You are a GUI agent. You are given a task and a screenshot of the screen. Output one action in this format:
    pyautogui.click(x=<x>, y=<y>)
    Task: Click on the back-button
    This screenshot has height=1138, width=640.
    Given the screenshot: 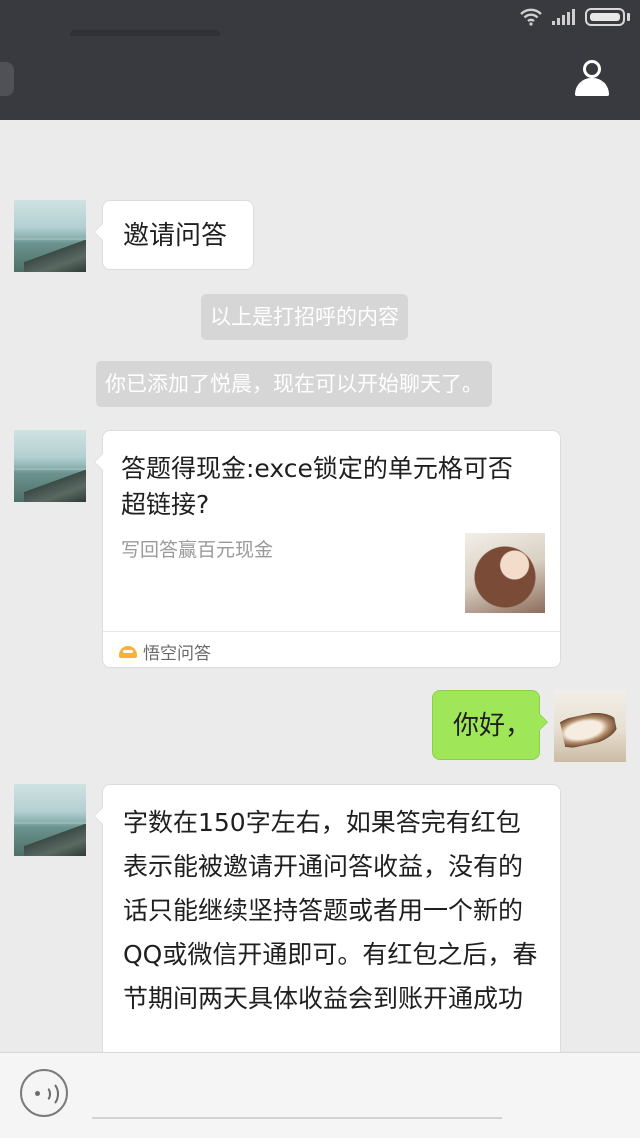 What is the action you would take?
    pyautogui.click(x=7, y=79)
    